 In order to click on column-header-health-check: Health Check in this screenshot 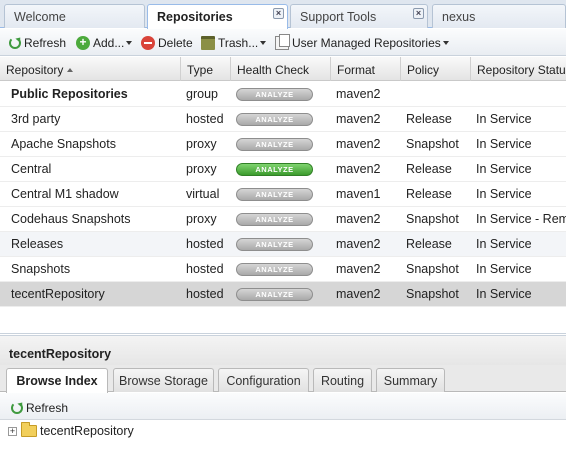, I will do `click(281, 69)`.